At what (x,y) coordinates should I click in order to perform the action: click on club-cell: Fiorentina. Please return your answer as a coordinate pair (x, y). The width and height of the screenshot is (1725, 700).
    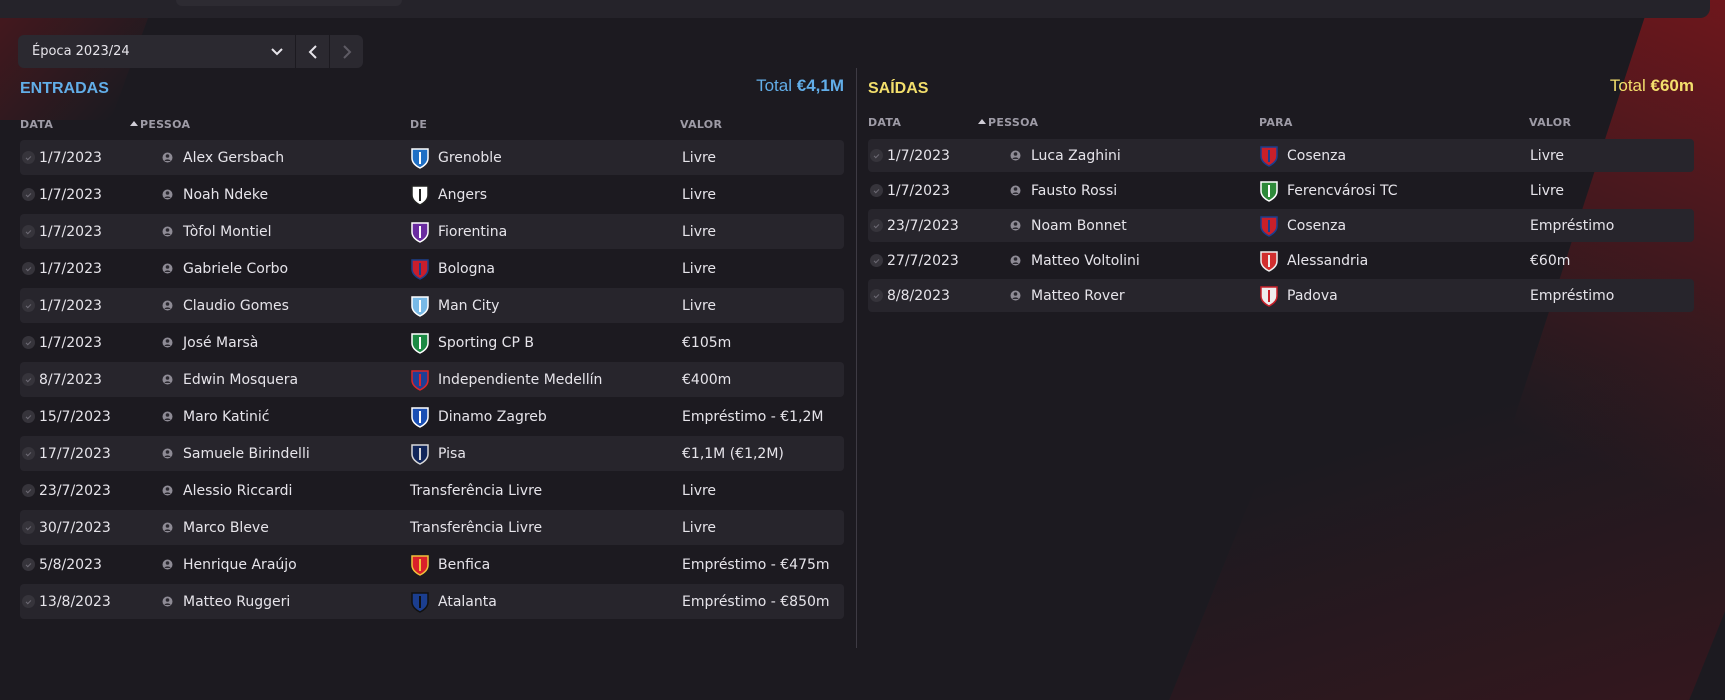
    Looking at the image, I should click on (458, 231).